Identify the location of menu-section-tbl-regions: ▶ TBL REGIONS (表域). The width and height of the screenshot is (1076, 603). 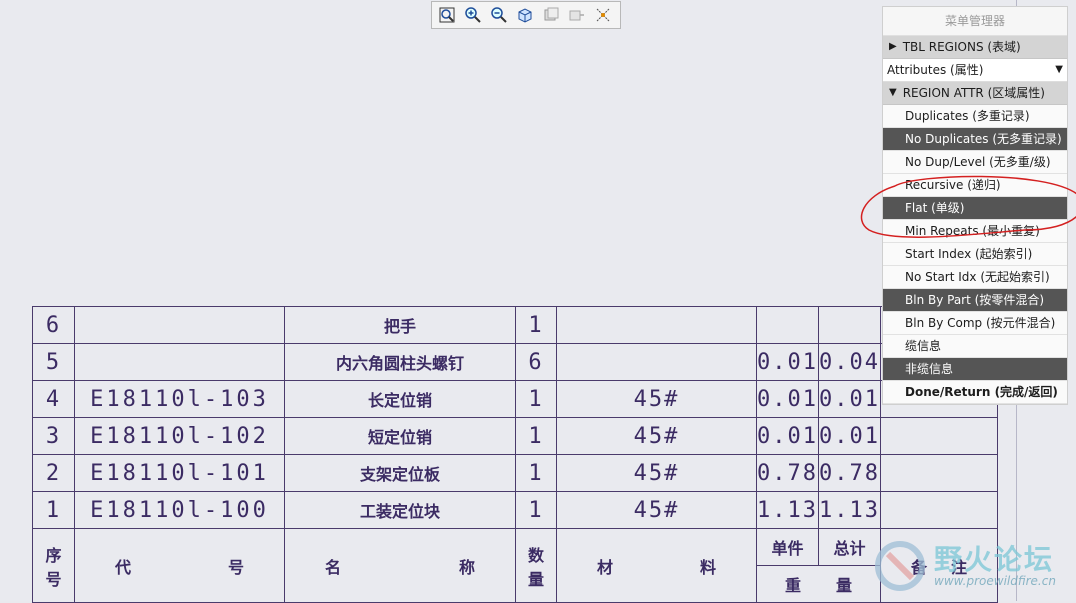
(975, 47).